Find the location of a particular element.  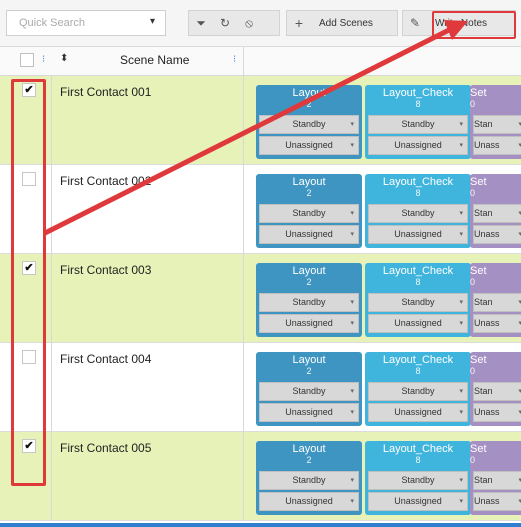

scene-name: First Contact 002 is located at coordinates (105, 181).